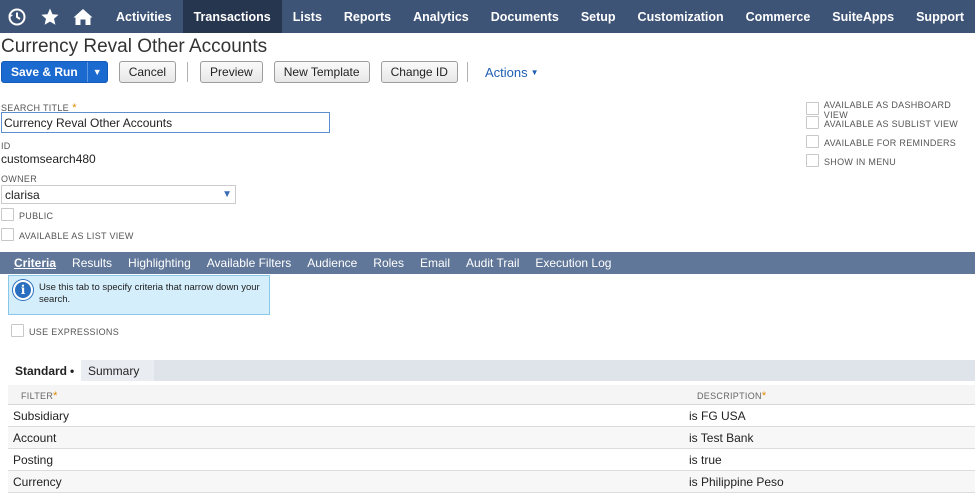 The height and width of the screenshot is (495, 975). What do you see at coordinates (890, 143) in the screenshot?
I see `option-checkbox-label: AVAILABLE FOR REMINDERS` at bounding box center [890, 143].